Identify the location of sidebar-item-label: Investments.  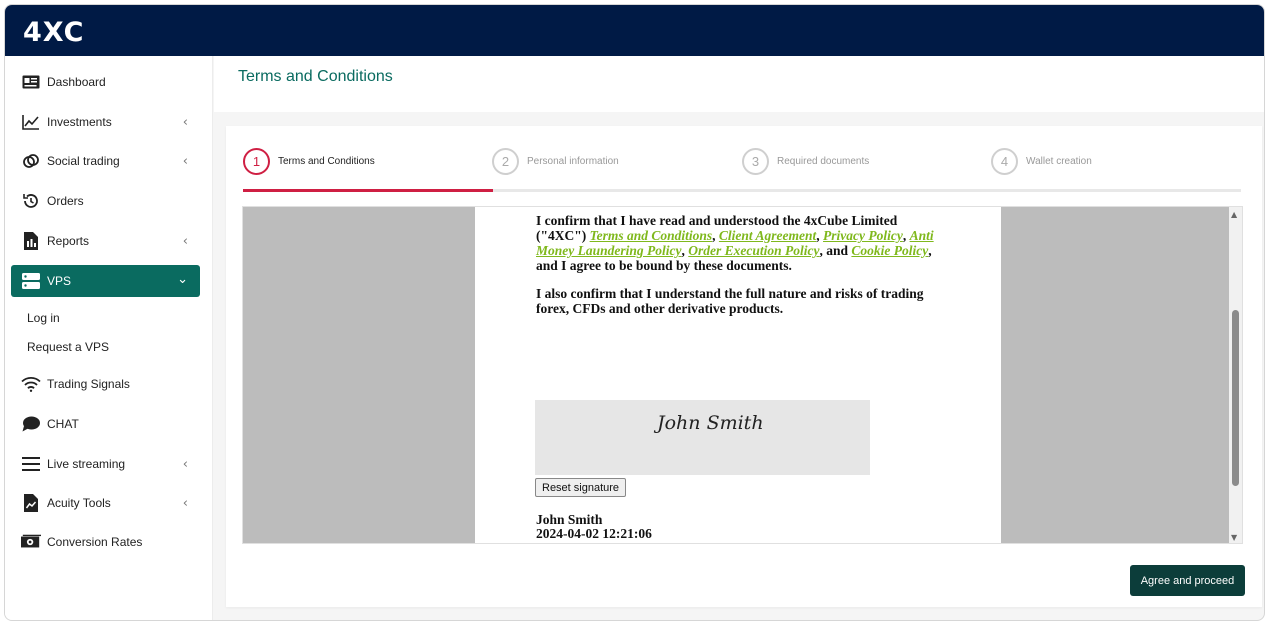
(79, 122).